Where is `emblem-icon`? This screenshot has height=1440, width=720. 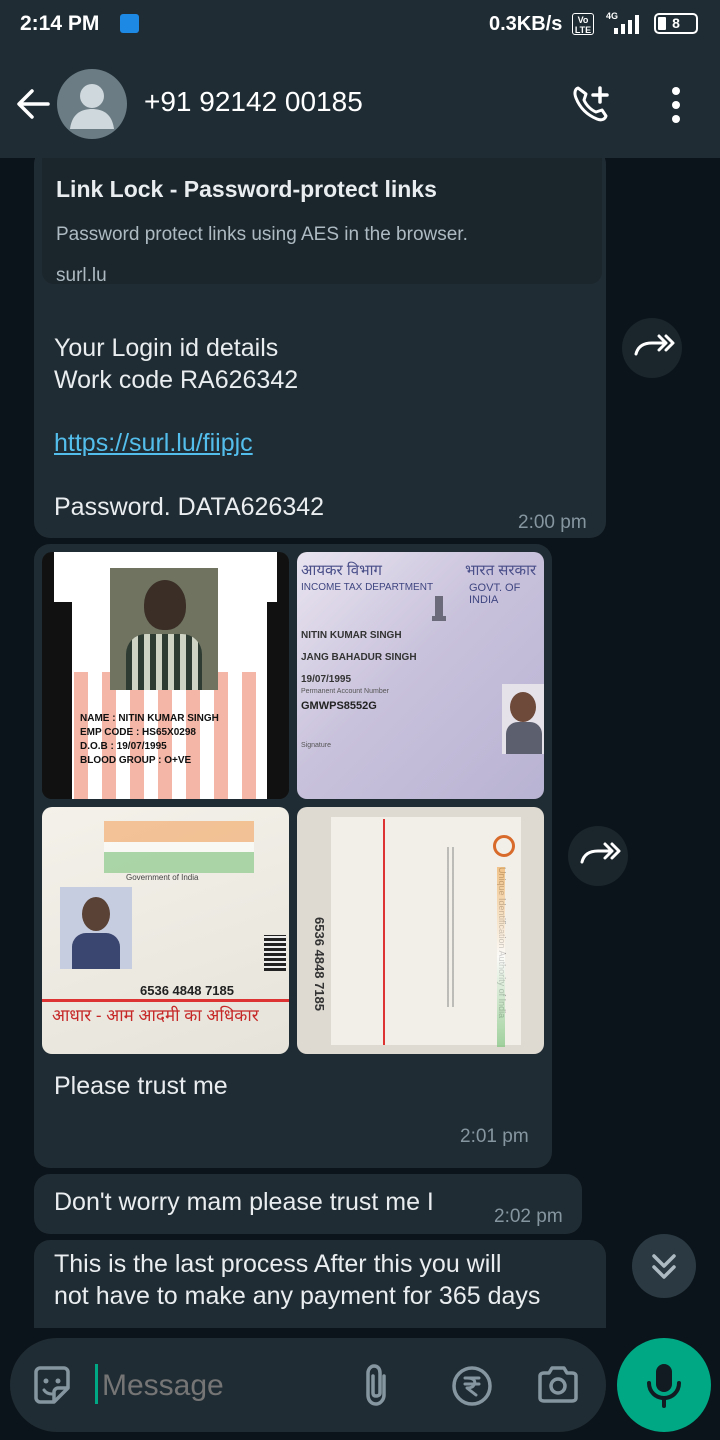
emblem-icon is located at coordinates (439, 608).